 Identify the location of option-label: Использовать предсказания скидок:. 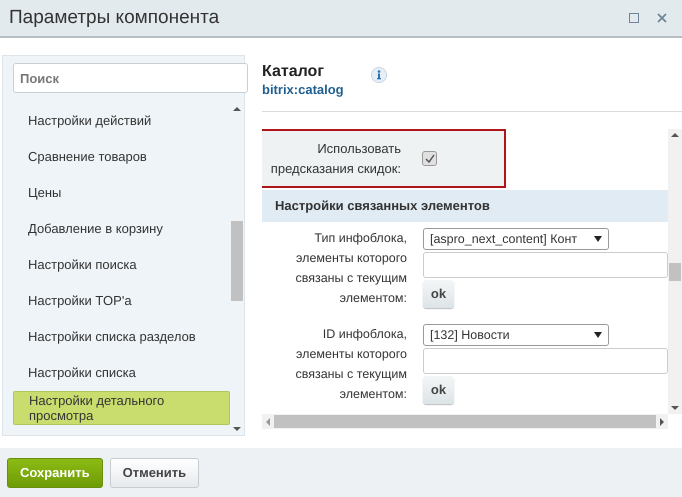
(335, 159).